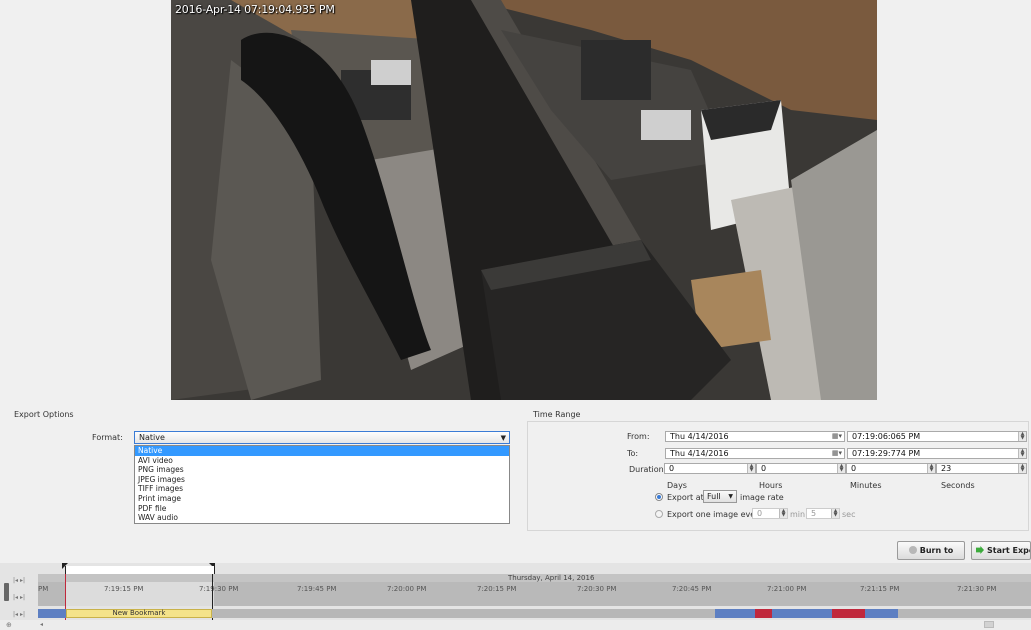  Describe the element at coordinates (710, 468) in the screenshot. I see `days-field: 0 ▲ ▼` at that location.